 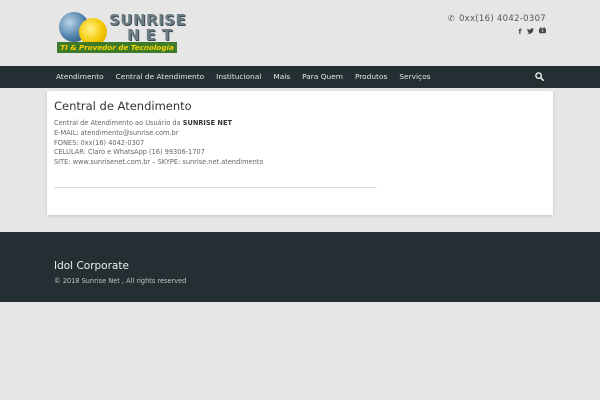 I want to click on header-phone-number: 0xx(16) 4042-0307, so click(x=502, y=19).